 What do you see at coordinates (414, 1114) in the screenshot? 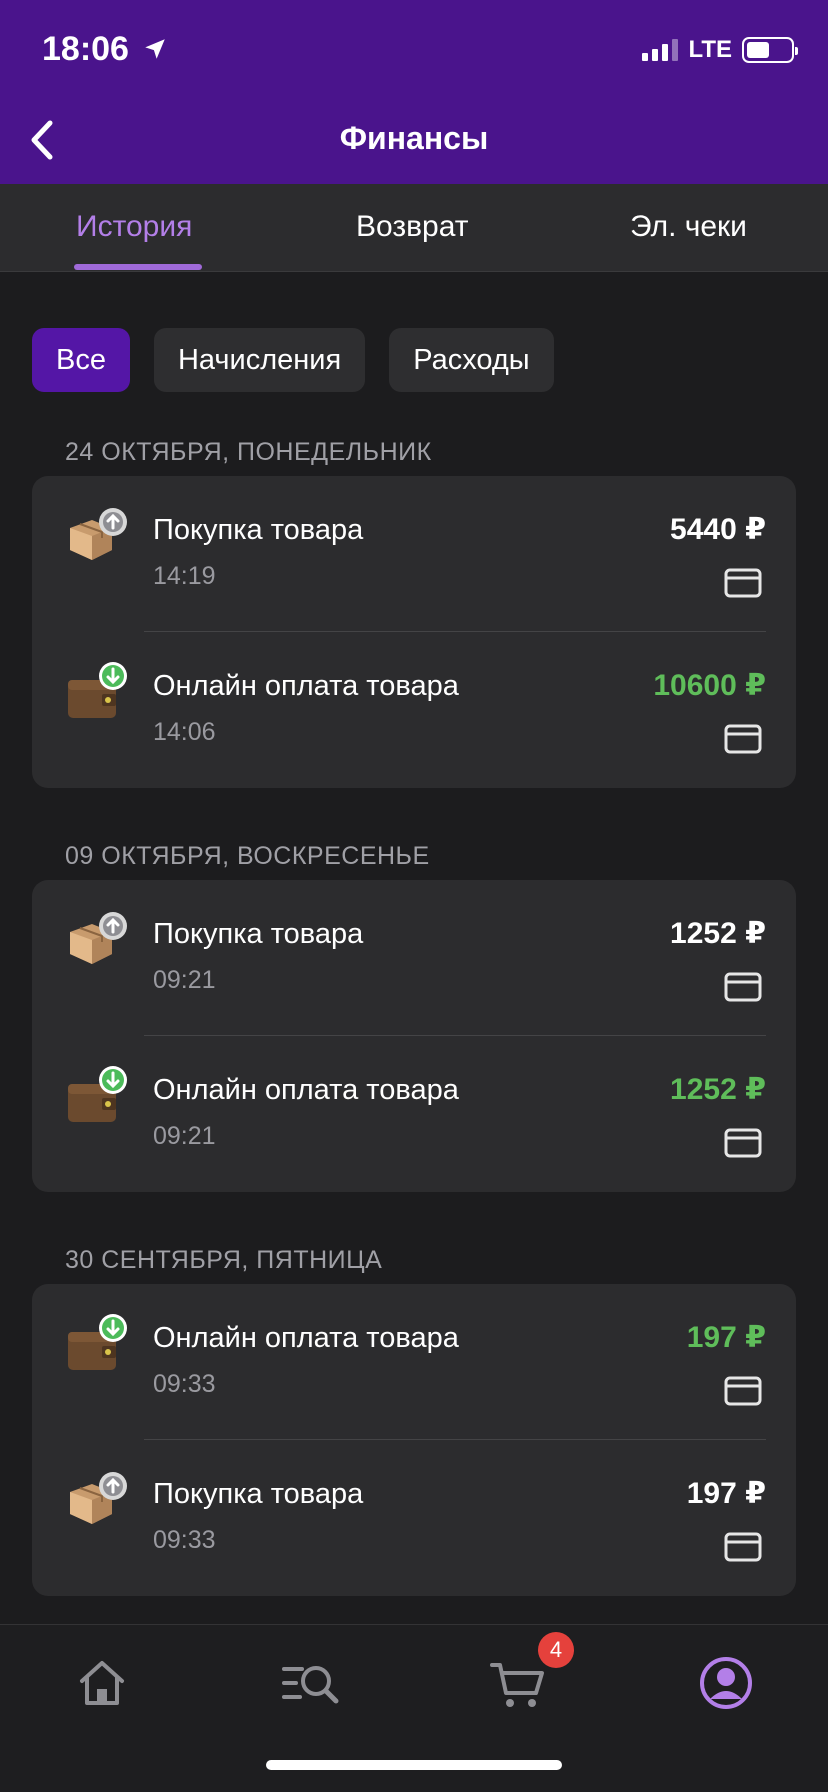
I see `transaction-row: Онлайн оплата товара 09:21 1252 ₽` at bounding box center [414, 1114].